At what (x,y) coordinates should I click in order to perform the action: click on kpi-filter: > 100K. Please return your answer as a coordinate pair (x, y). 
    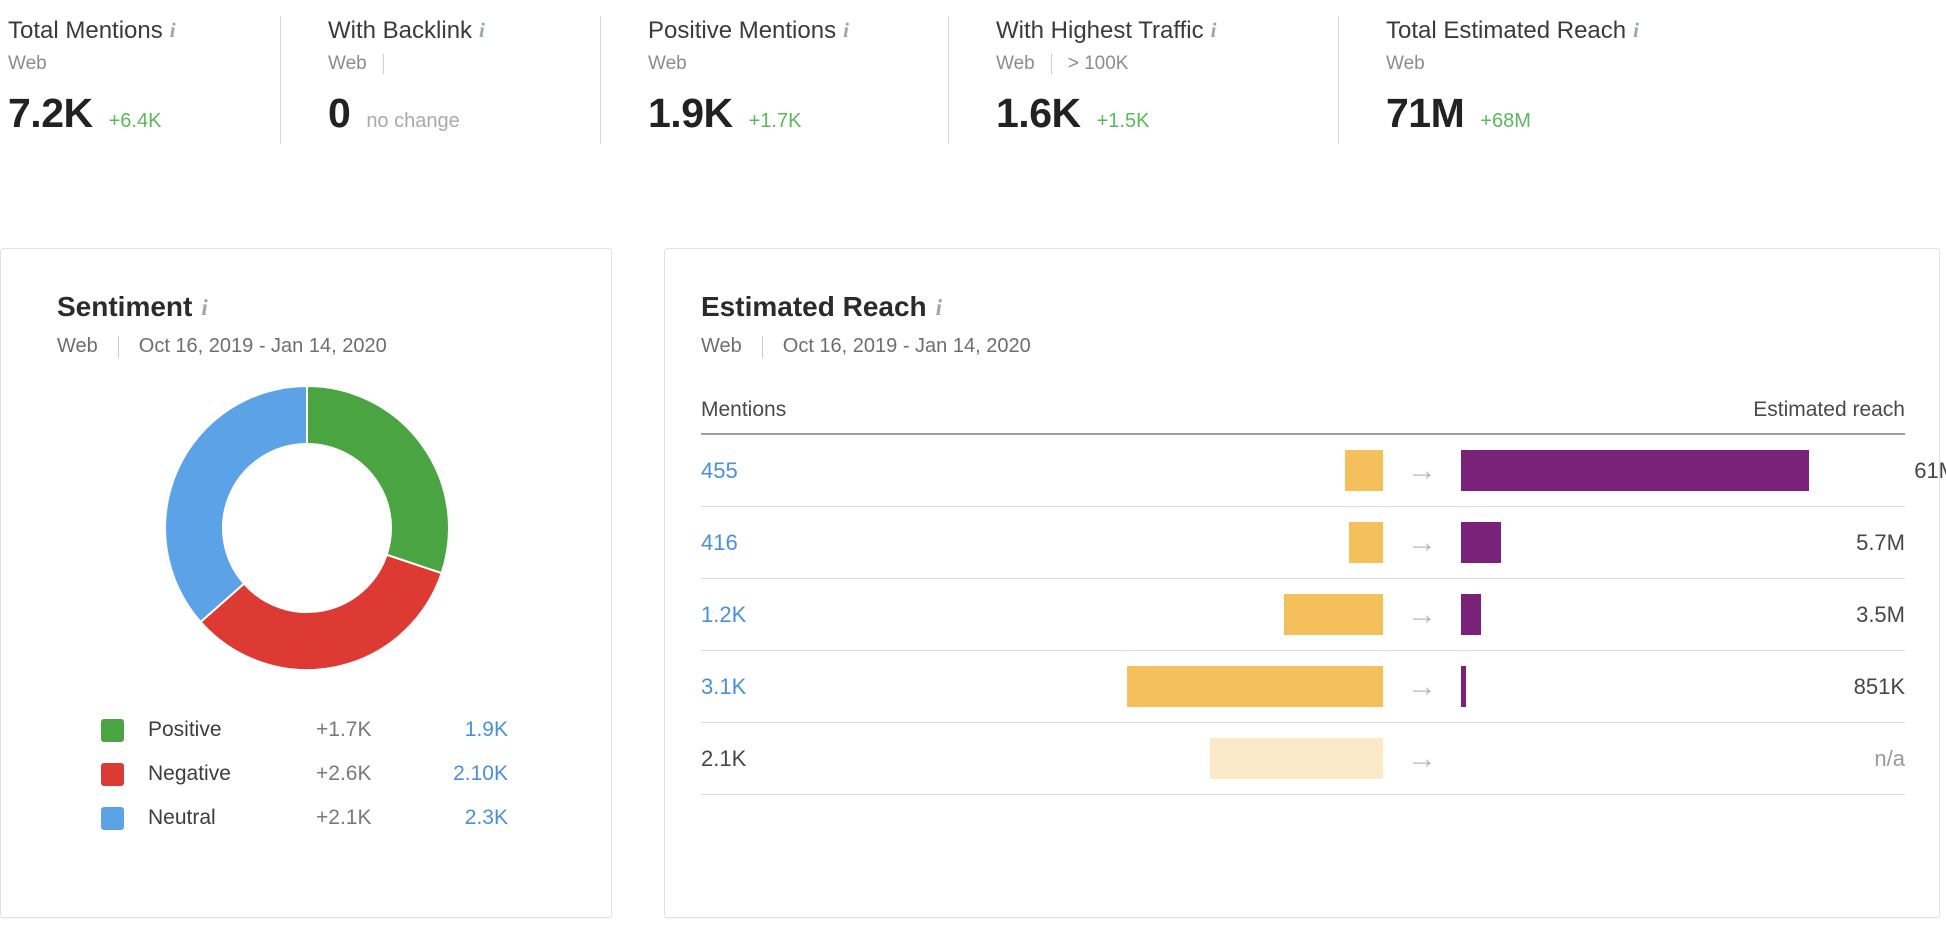
    Looking at the image, I should click on (1098, 63).